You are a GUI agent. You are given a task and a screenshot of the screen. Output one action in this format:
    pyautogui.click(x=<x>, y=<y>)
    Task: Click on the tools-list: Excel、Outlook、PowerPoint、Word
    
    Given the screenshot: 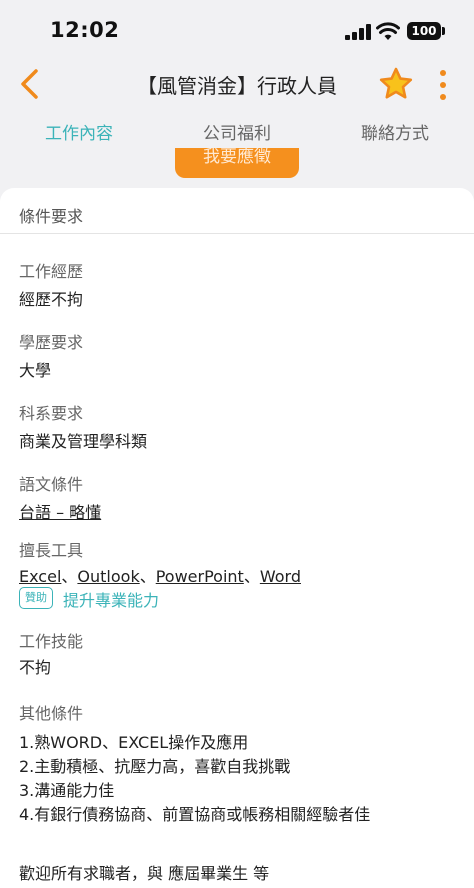 What is the action you would take?
    pyautogui.click(x=160, y=575)
    